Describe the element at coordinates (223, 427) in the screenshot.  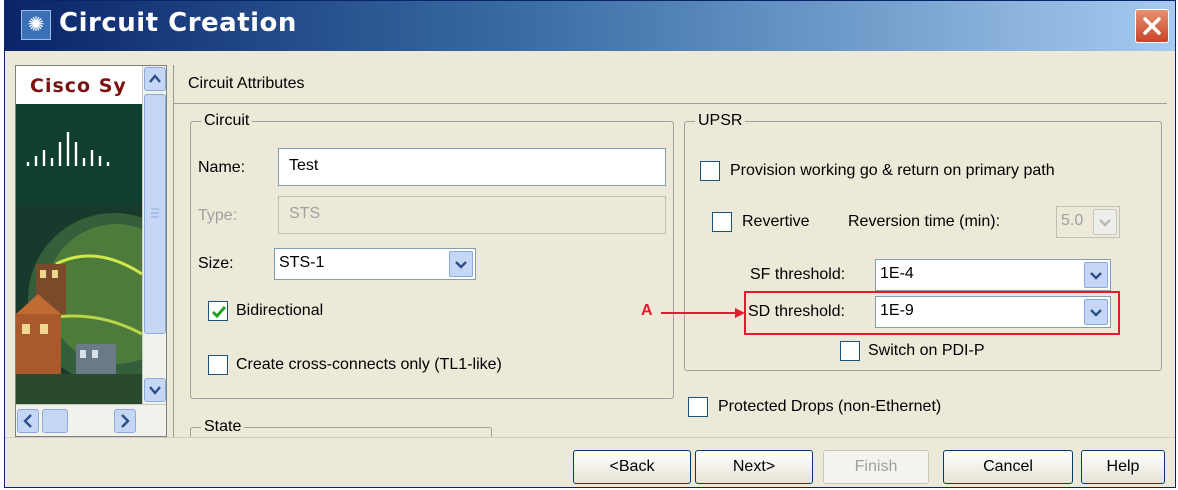
I see `state-group-label: State` at that location.